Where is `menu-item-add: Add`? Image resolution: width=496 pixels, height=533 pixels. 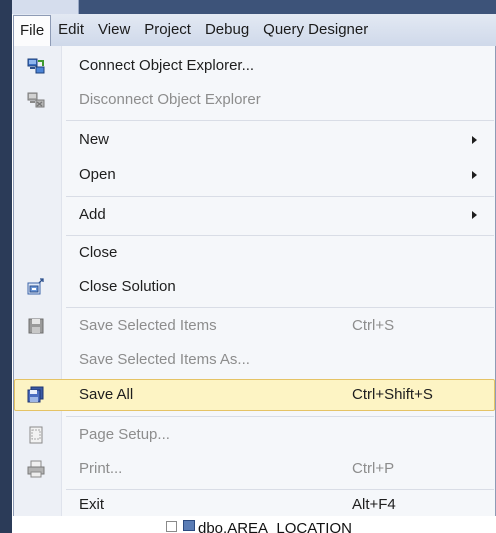
menu-item-add: Add is located at coordinates (254, 215).